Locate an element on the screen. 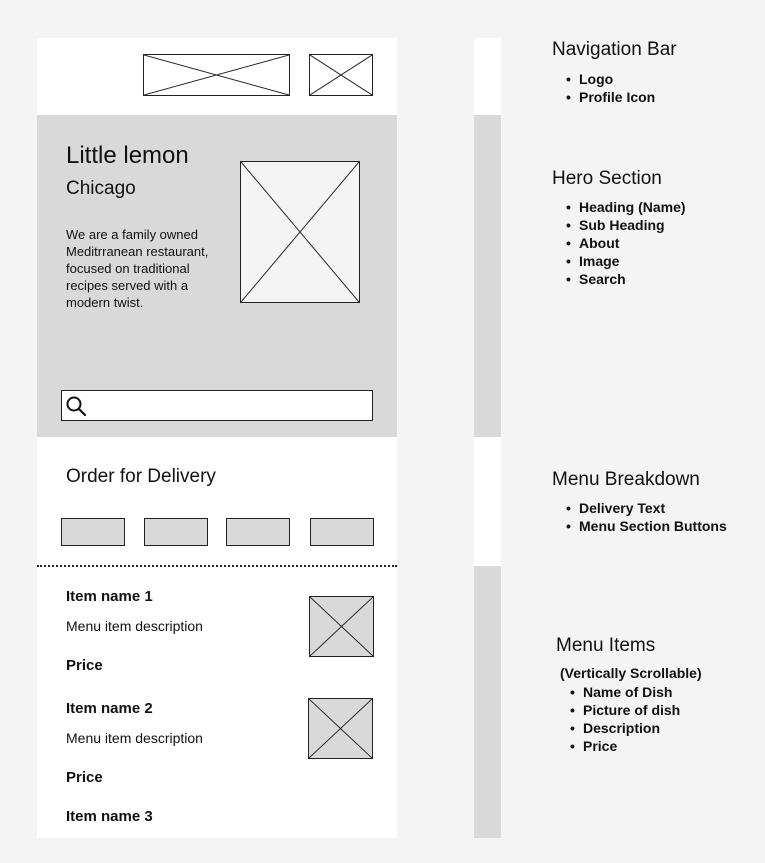 The height and width of the screenshot is (863, 765). delivery-heading: Order for Delivery is located at coordinates (141, 476).